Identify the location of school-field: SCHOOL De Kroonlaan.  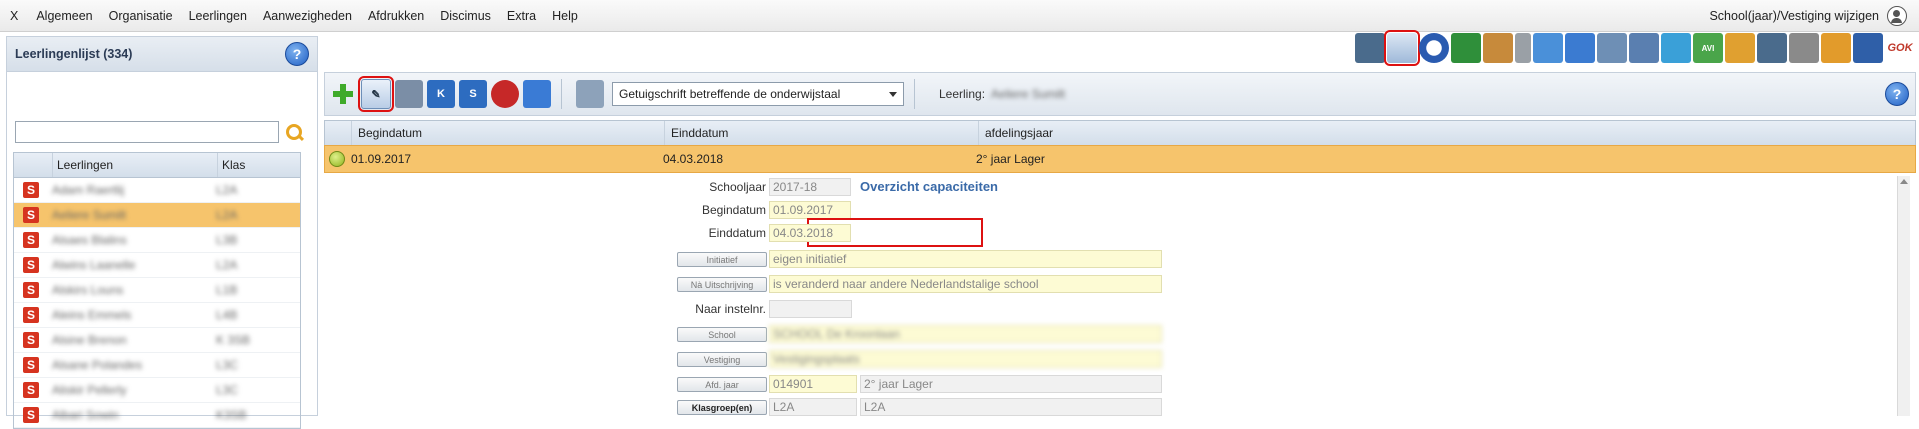
(965, 334).